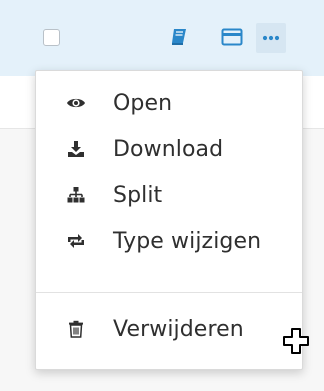 The width and height of the screenshot is (324, 391). Describe the element at coordinates (51, 37) in the screenshot. I see `select-checkbox` at that location.